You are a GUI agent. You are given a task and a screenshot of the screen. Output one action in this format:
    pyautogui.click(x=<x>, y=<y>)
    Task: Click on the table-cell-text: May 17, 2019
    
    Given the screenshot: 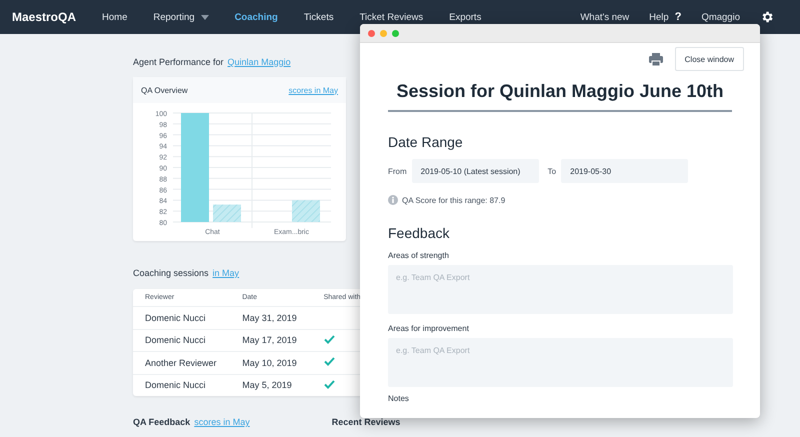 What is the action you would take?
    pyautogui.click(x=270, y=340)
    